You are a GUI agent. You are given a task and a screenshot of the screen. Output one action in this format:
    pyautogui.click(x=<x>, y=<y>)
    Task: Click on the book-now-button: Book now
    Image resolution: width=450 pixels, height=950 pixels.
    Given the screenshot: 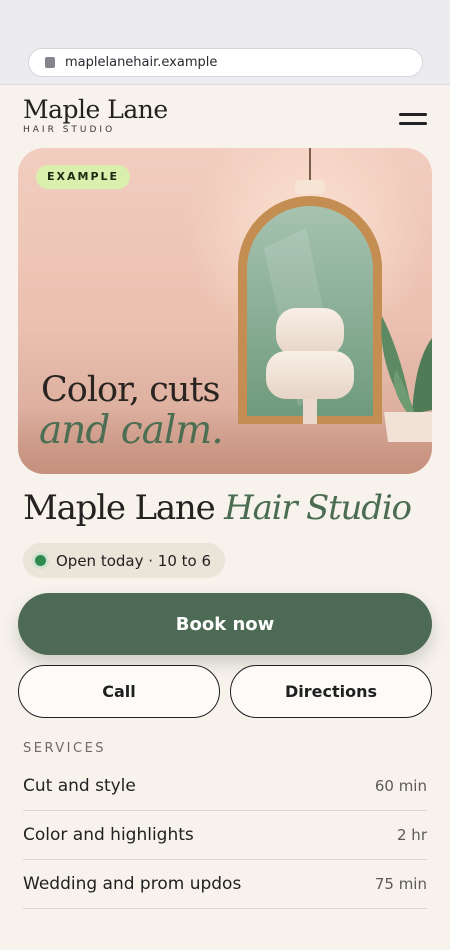 What is the action you would take?
    pyautogui.click(x=225, y=624)
    